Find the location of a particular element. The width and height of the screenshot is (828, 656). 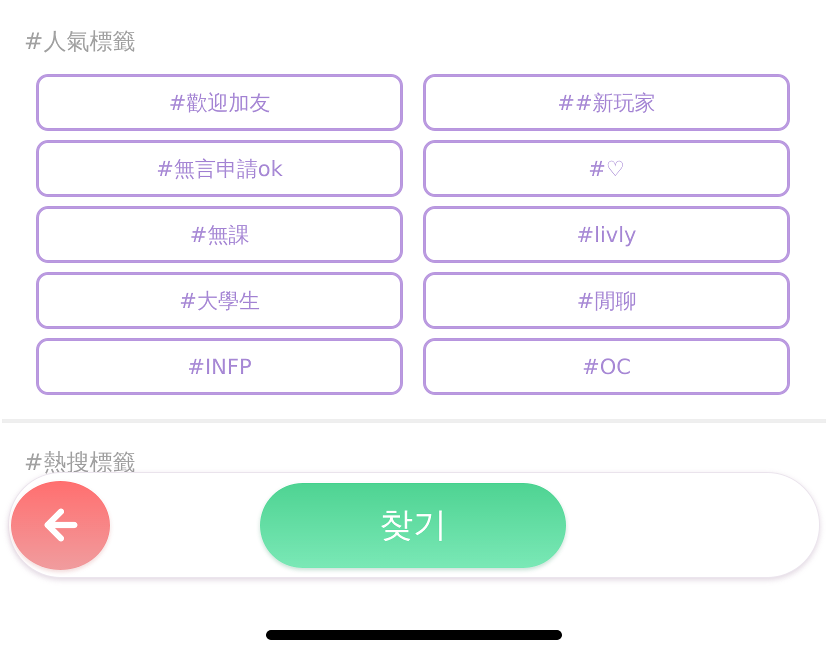

back-button is located at coordinates (60, 525).